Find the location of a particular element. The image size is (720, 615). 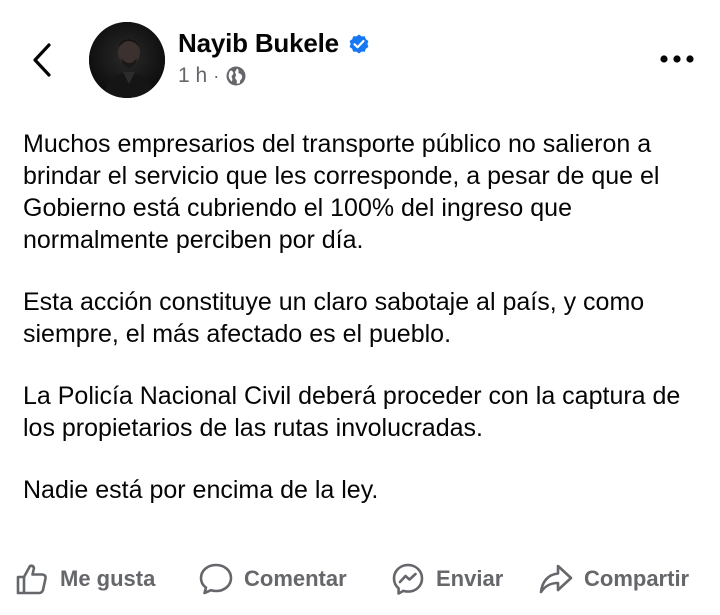

avatar is located at coordinates (127, 60).